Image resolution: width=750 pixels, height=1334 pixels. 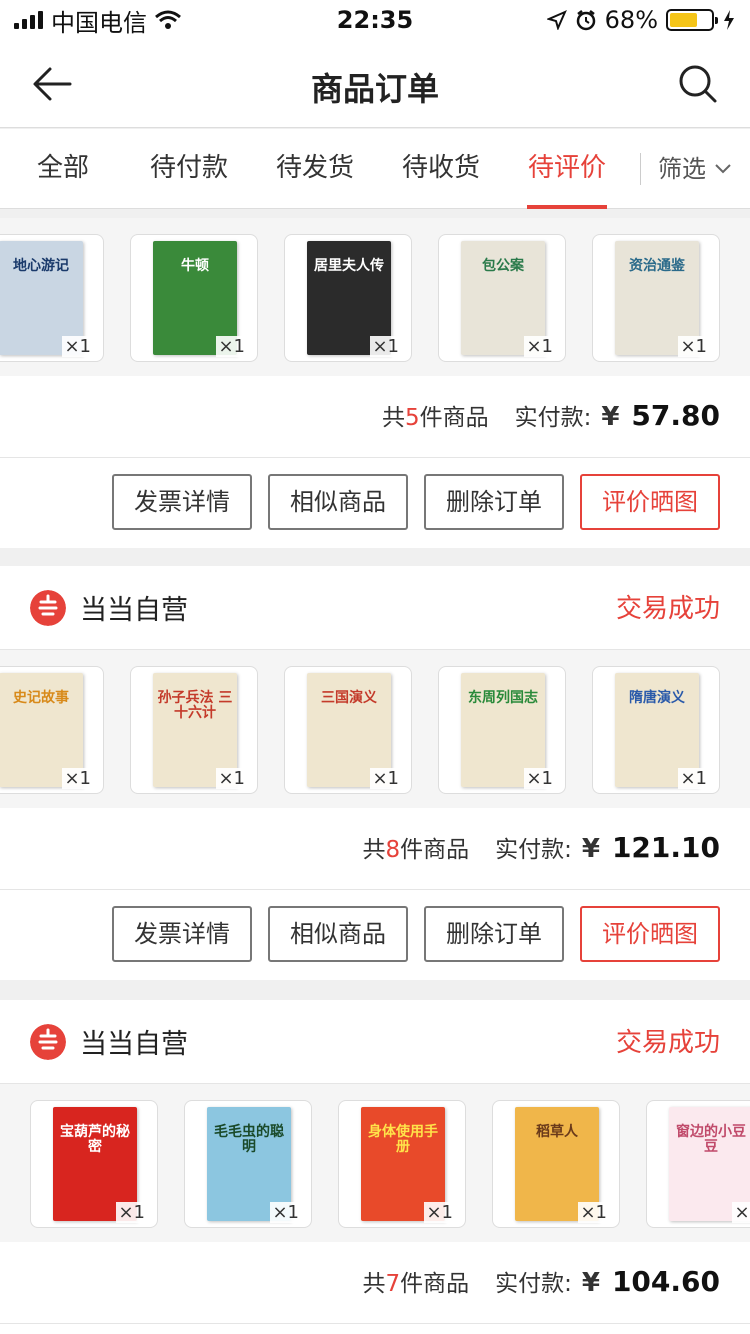 I want to click on book-title: 包公案, so click(x=503, y=266).